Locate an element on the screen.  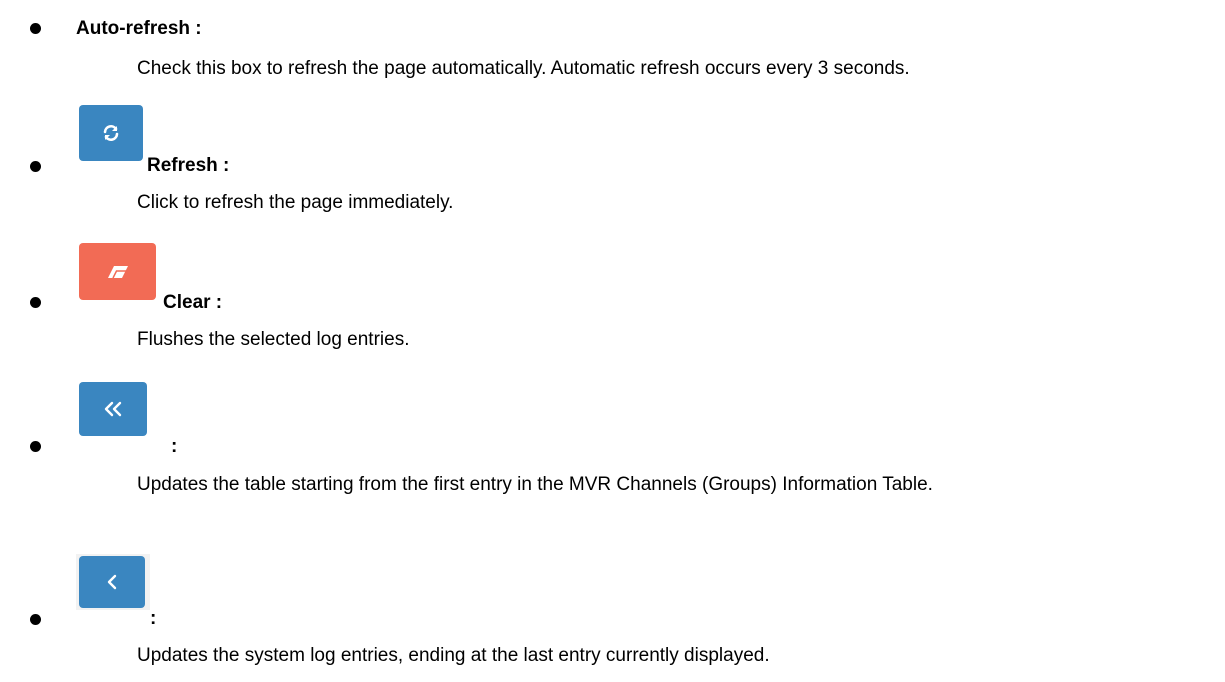
previous-page-label: : is located at coordinates (153, 618).